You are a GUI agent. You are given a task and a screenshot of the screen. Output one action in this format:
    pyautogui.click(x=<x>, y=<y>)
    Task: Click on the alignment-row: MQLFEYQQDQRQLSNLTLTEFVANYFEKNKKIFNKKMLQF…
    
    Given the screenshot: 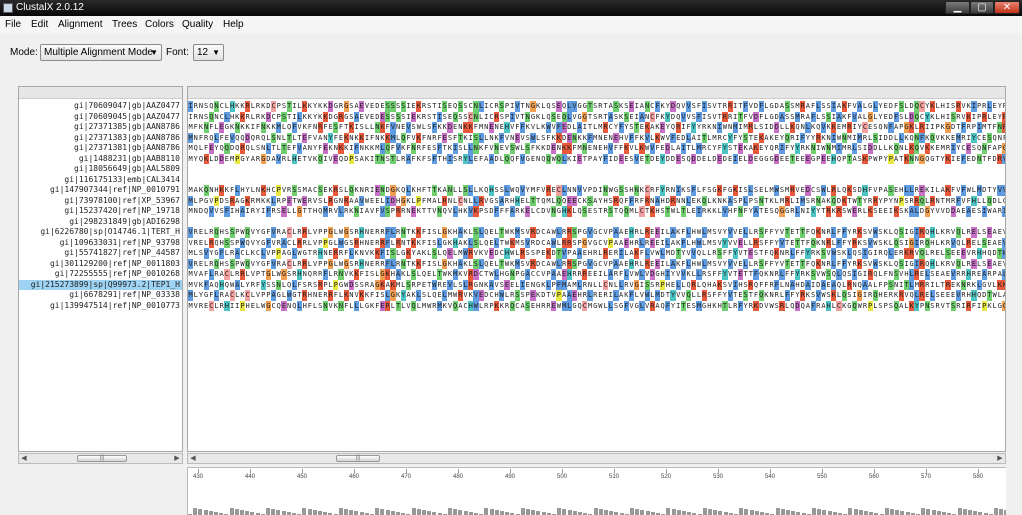 What is the action you would take?
    pyautogui.click(x=596, y=148)
    